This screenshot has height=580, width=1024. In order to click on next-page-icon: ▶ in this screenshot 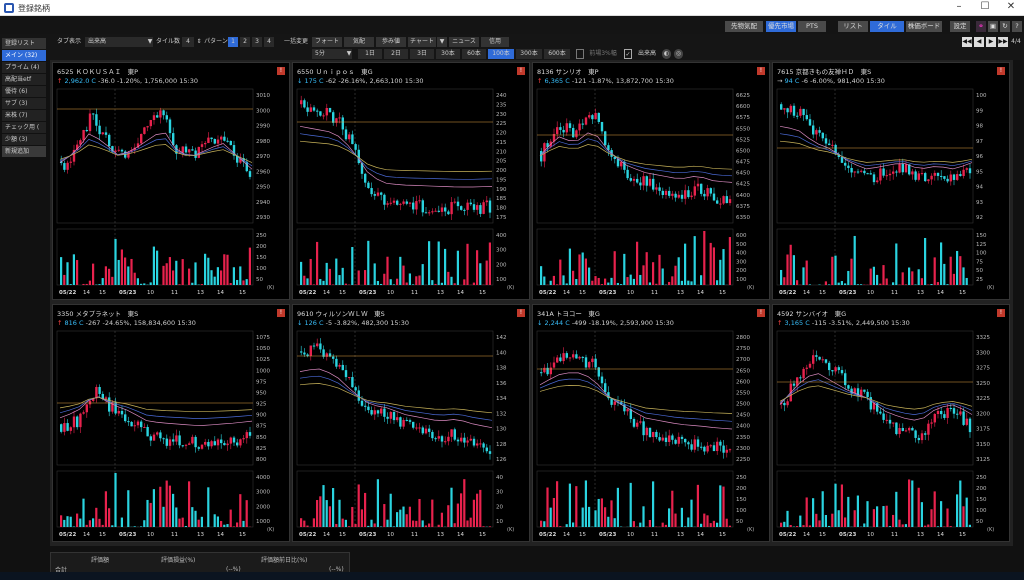, I will do `click(991, 42)`.